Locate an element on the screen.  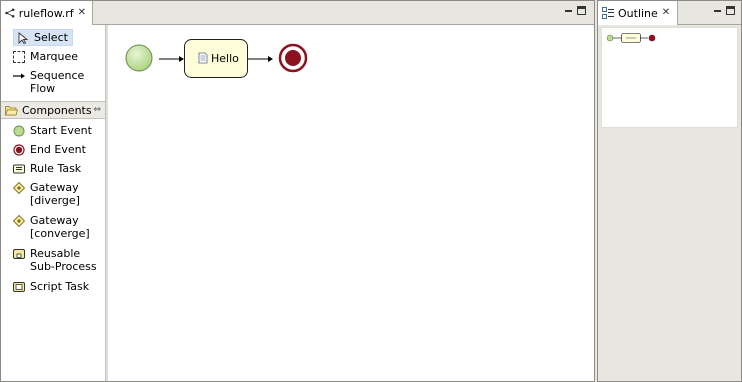
rule-task-icon is located at coordinates (19, 169).